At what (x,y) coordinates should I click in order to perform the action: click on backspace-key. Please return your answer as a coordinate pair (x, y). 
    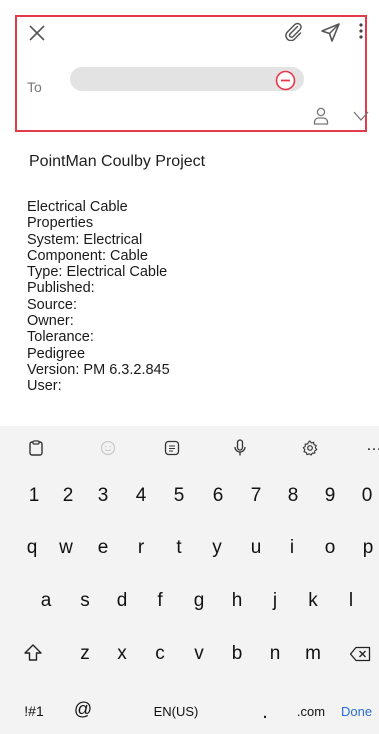
    Looking at the image, I should click on (360, 654).